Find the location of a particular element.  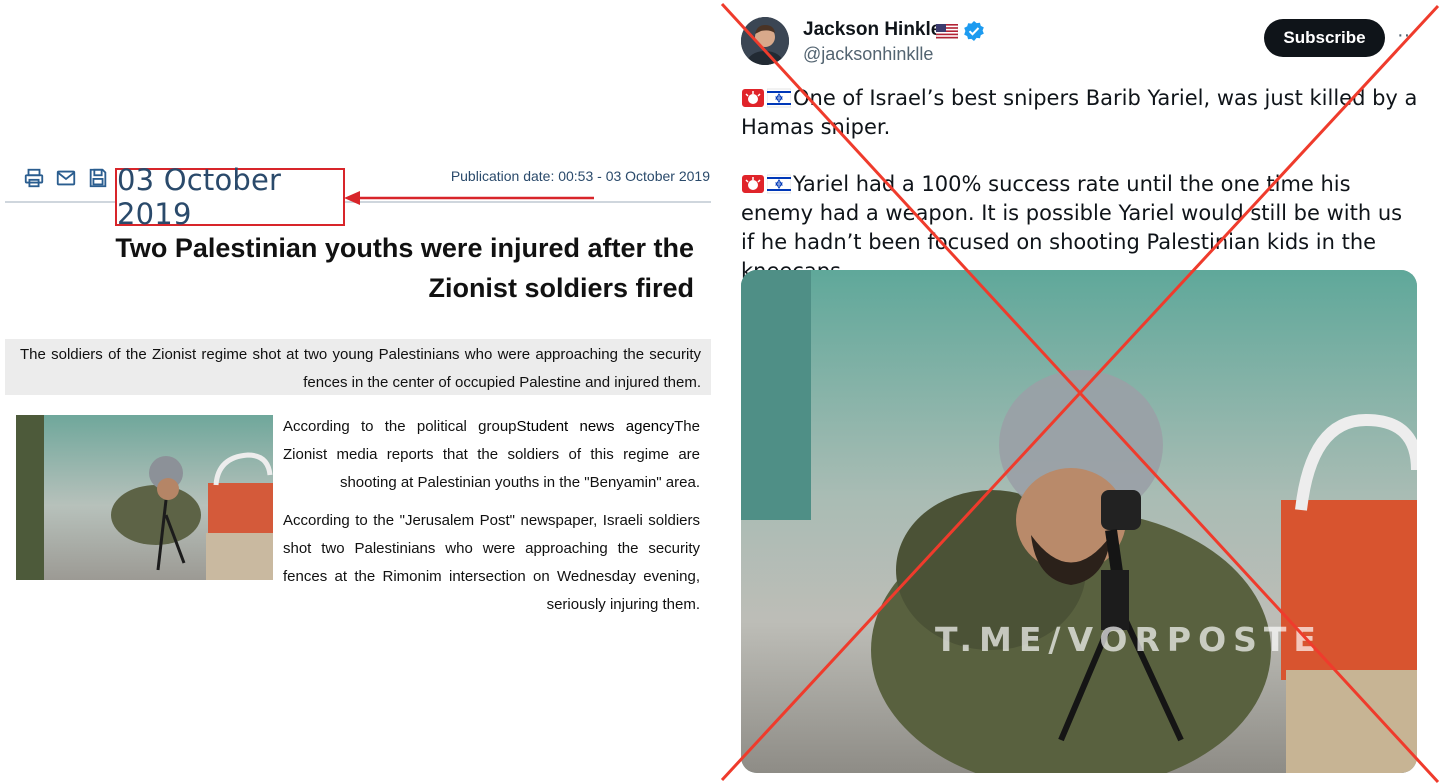

agency-link: Student news agency is located at coordinates (596, 426).